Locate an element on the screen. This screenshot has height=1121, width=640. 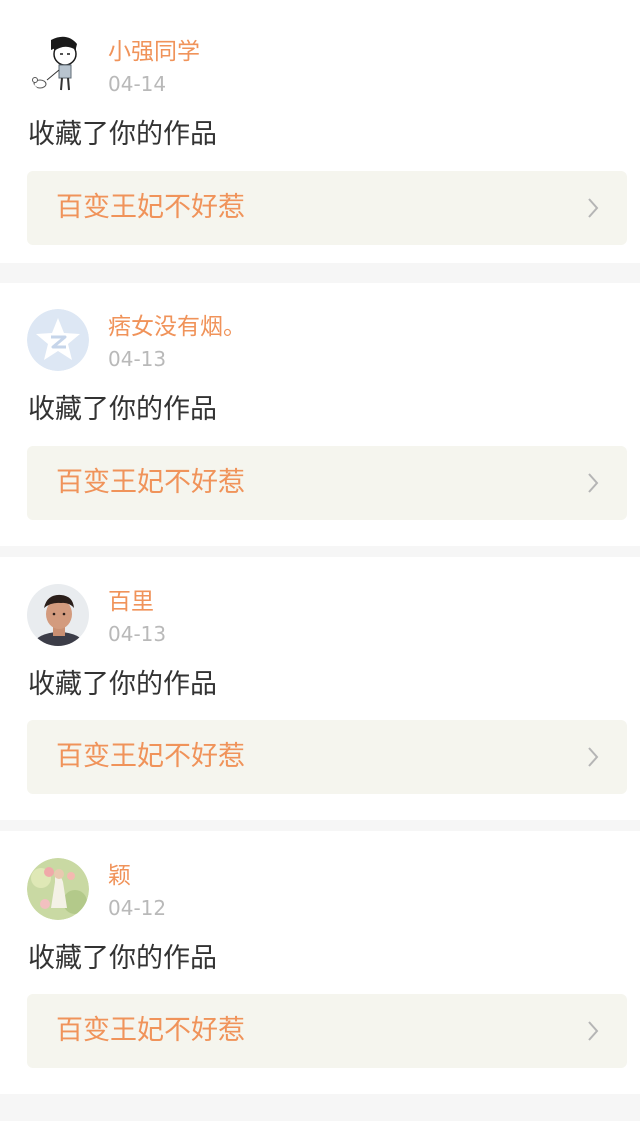
qzone-star-avatar-icon is located at coordinates (58, 340).